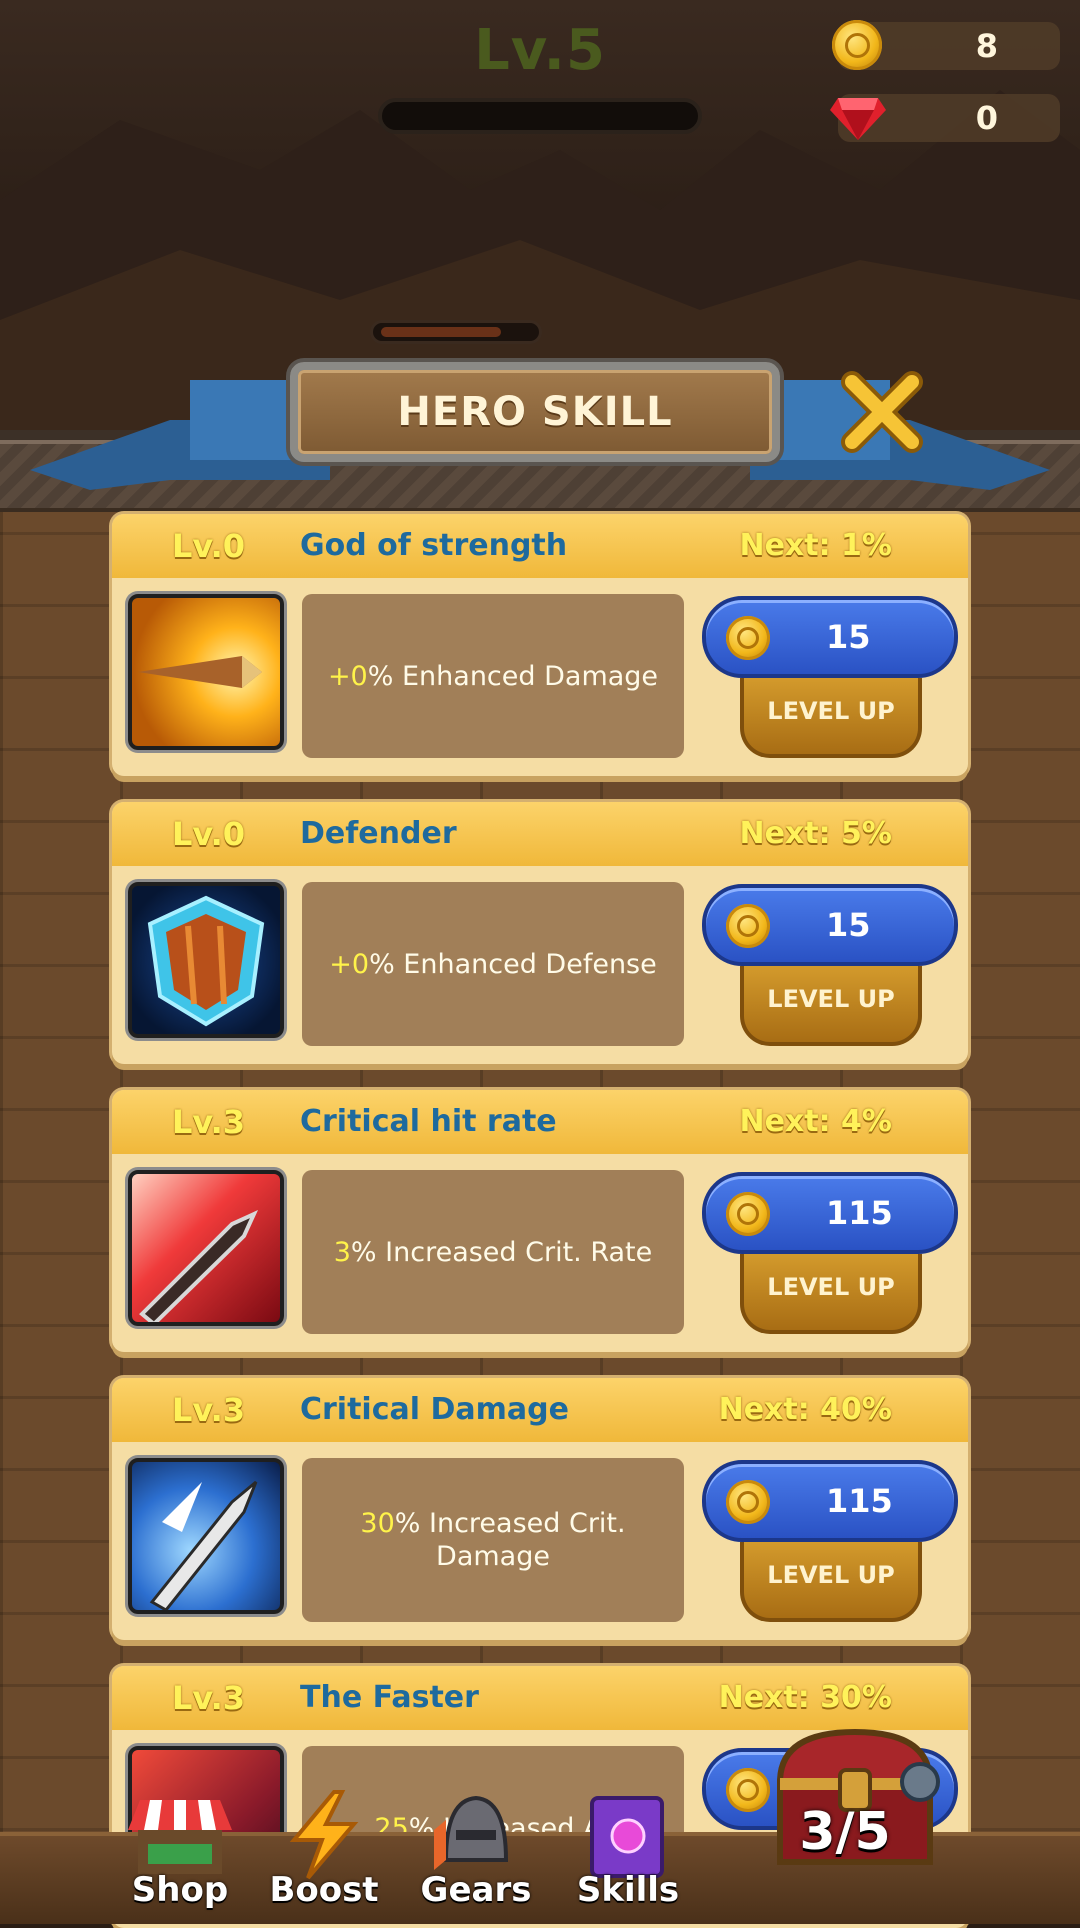 The height and width of the screenshot is (1928, 1080). I want to click on nav-skills: Skills, so click(628, 1850).